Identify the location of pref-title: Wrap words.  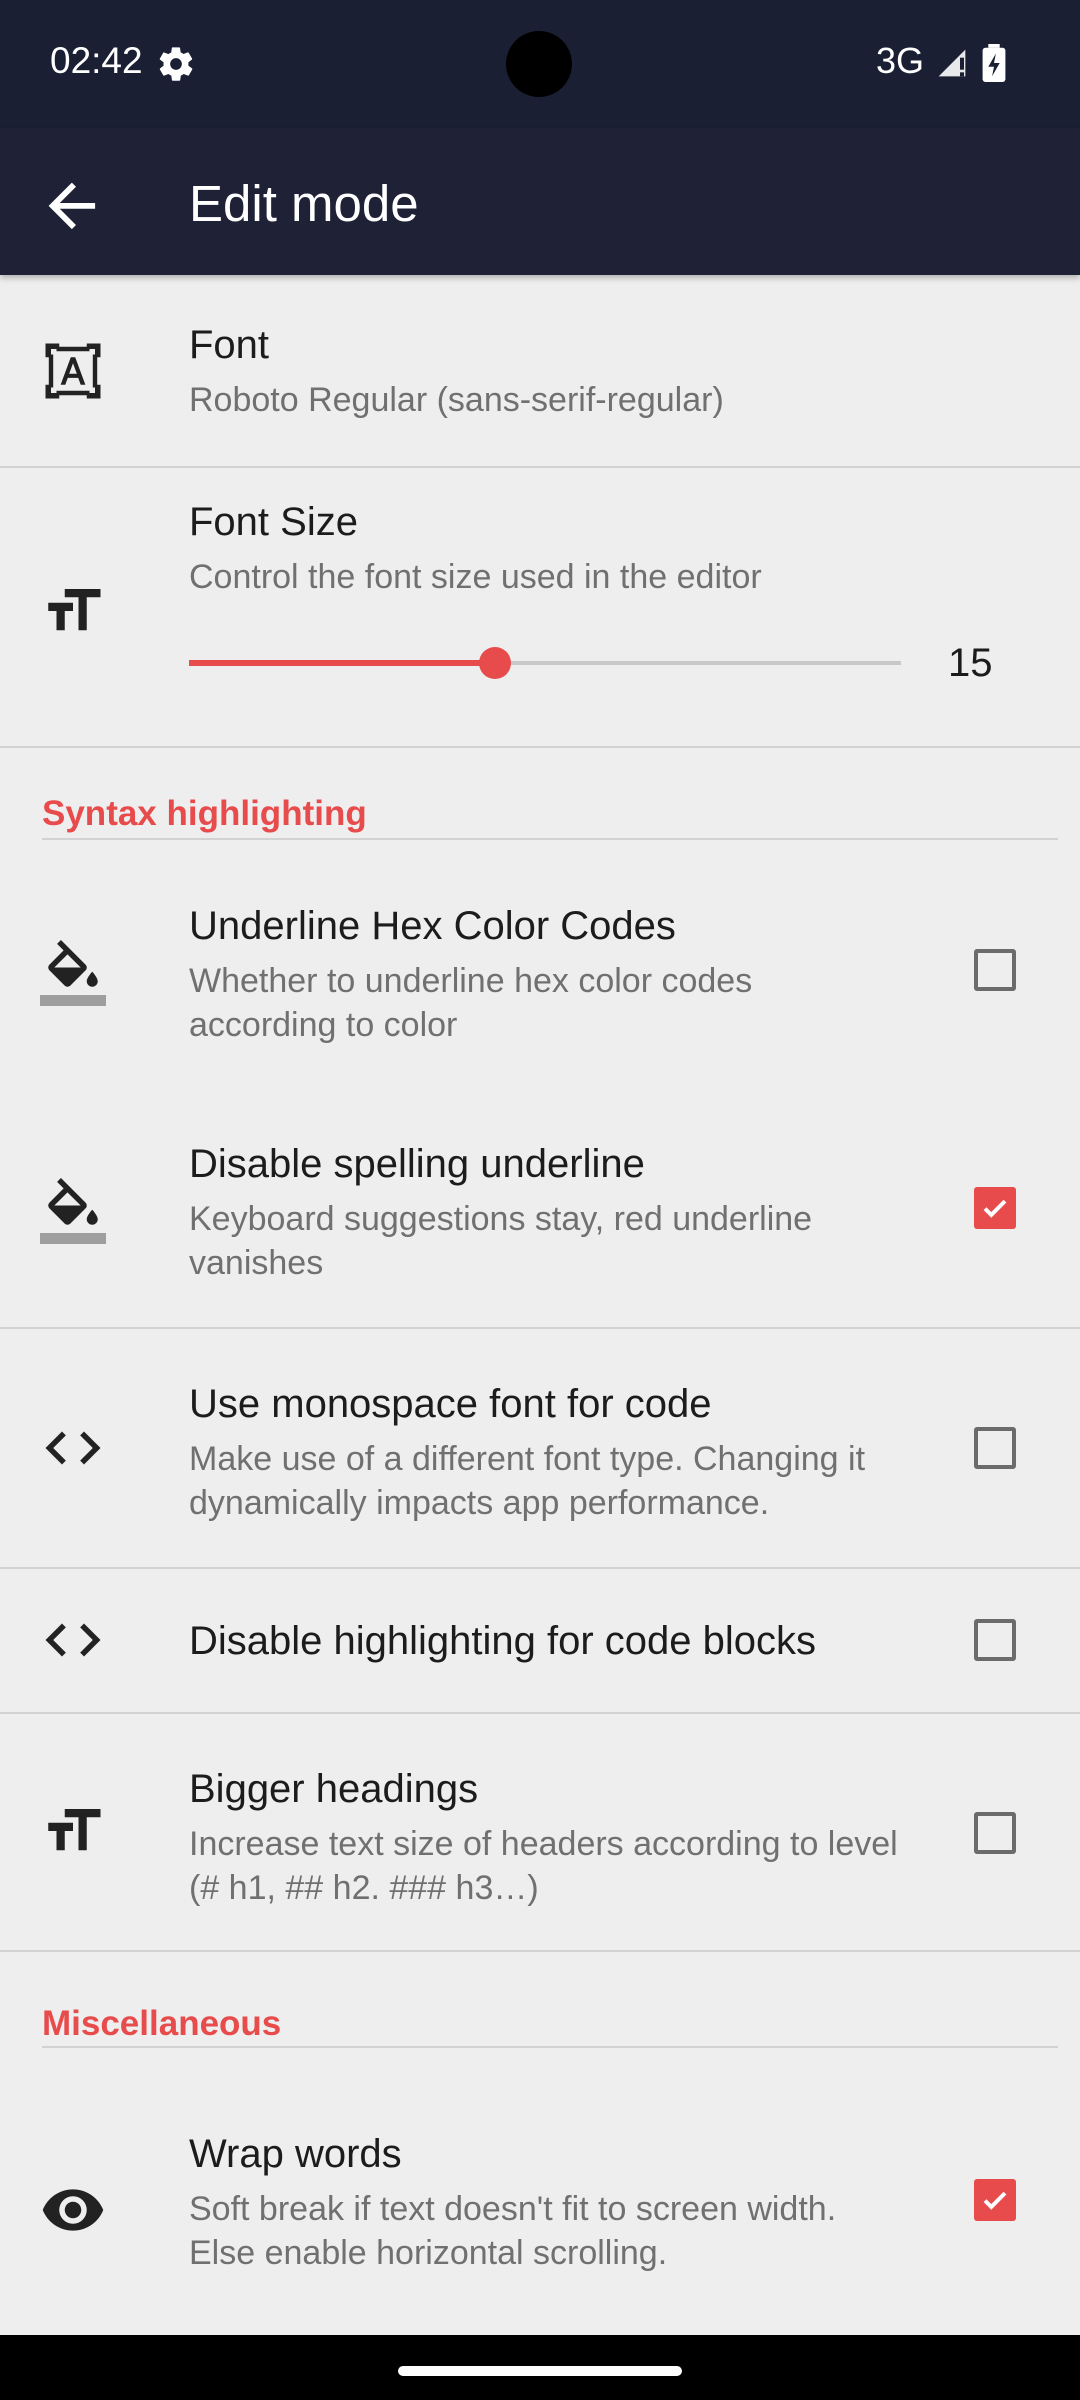
(295, 2154).